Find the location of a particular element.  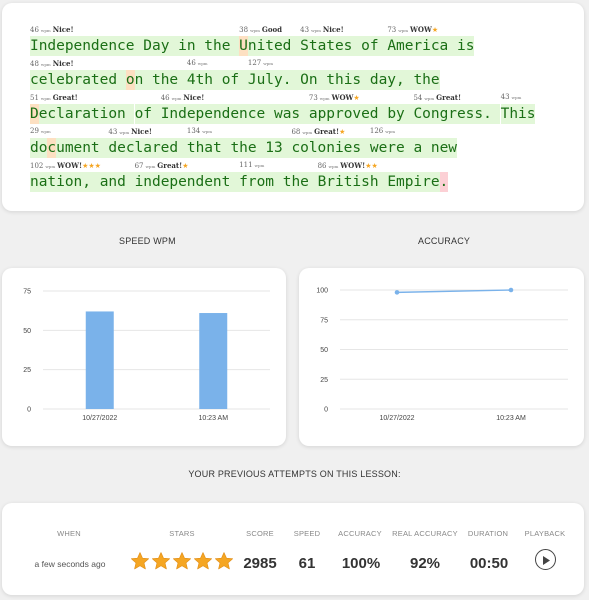

word-wpm-value: 68 is located at coordinates (296, 132).